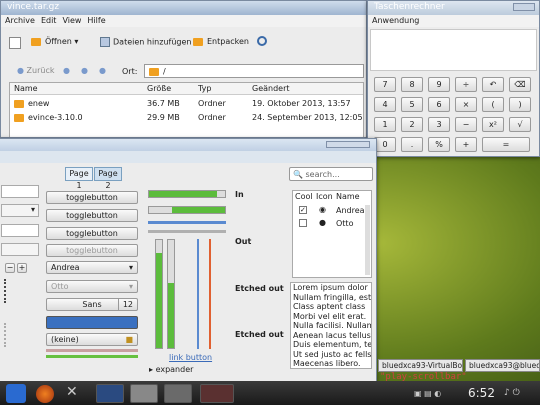 The height and width of the screenshot is (405, 540). Describe the element at coordinates (385, 124) in the screenshot. I see `calc-key: 1` at that location.